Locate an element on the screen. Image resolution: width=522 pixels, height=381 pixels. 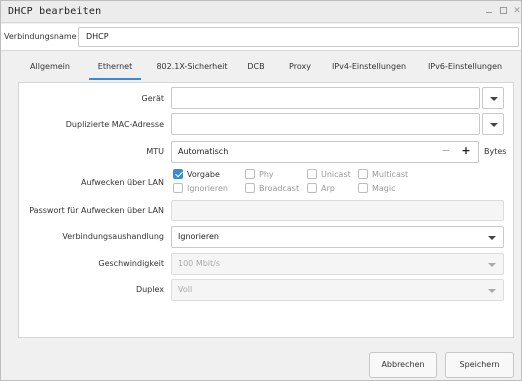
wol-multicast-checkbox: Multicast is located at coordinates (385, 175).